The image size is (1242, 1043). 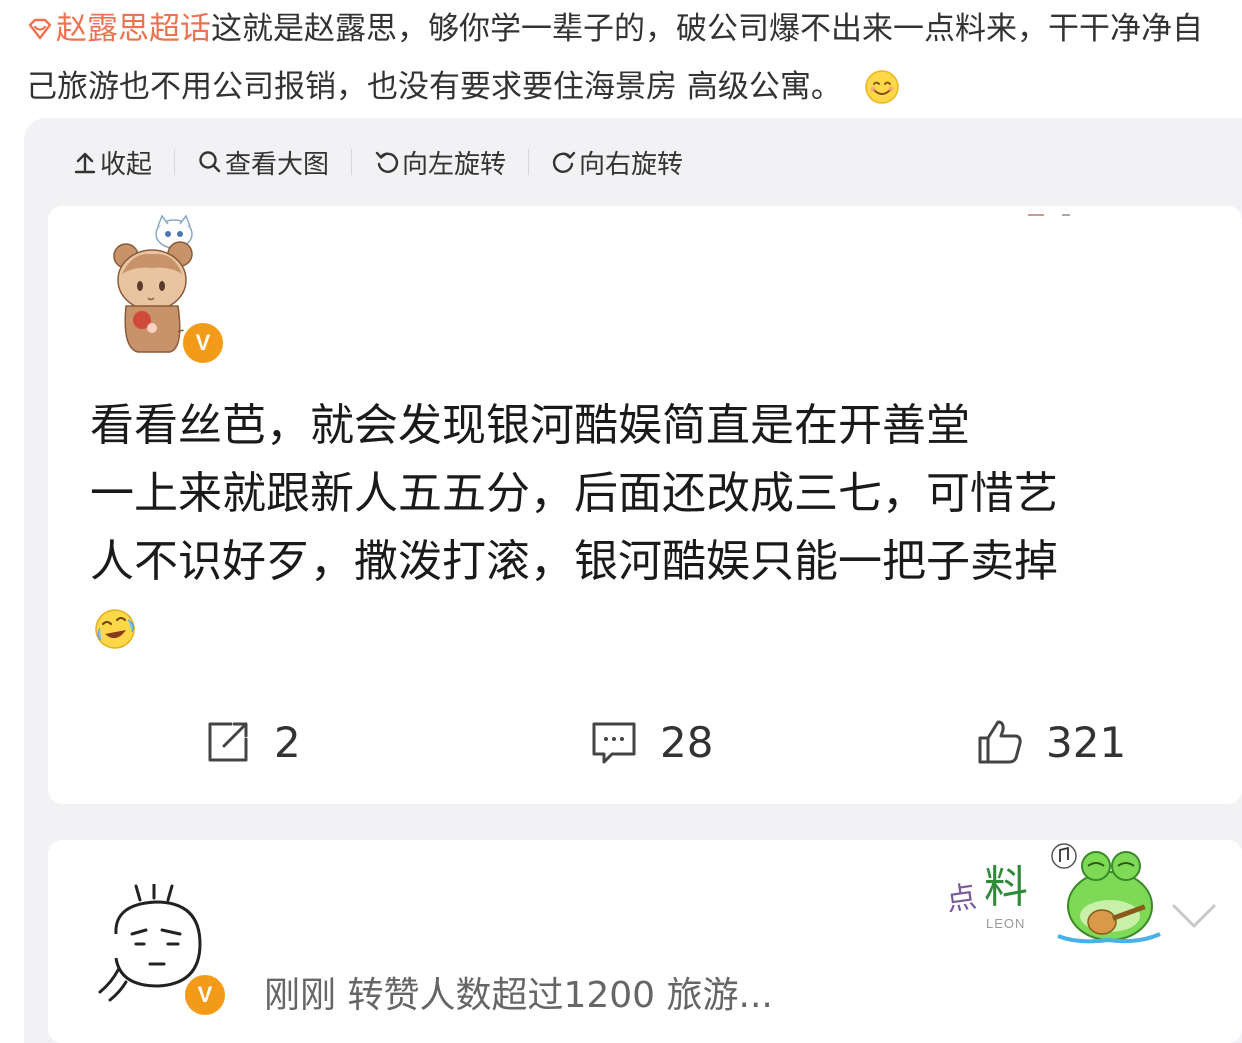 What do you see at coordinates (1000, 742) in the screenshot?
I see `thumbs-up-icon` at bounding box center [1000, 742].